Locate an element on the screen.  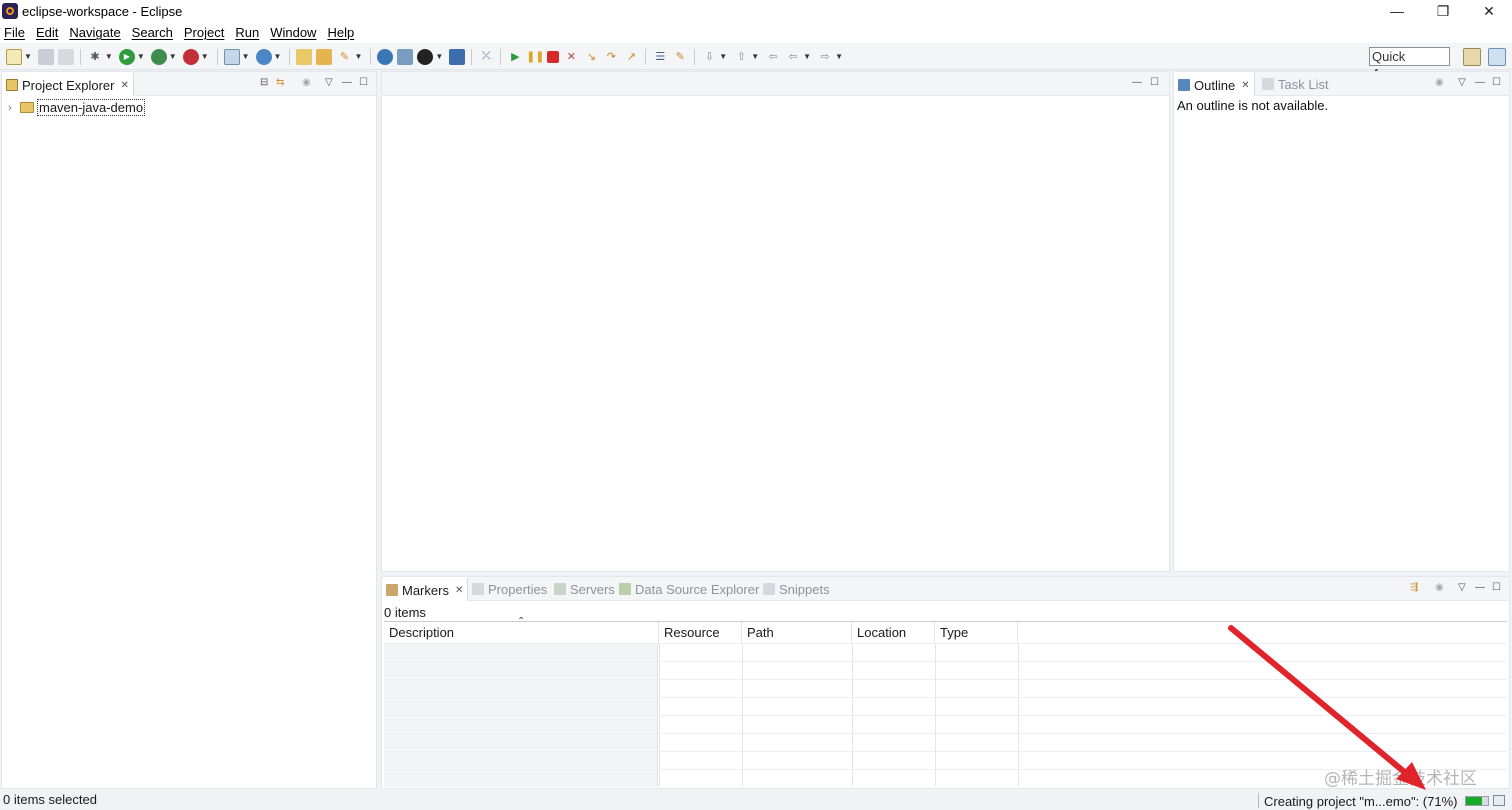
last-edit-icon: ⇦ is located at coordinates (773, 57).